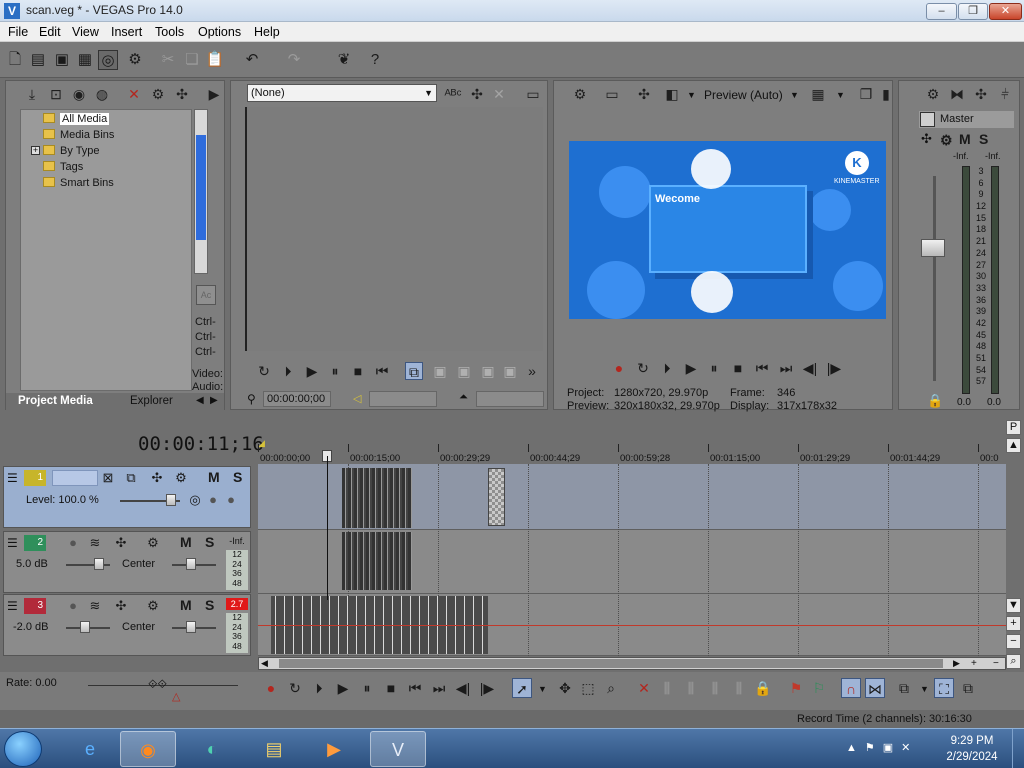 The image size is (1024, 768). Describe the element at coordinates (398, 749) in the screenshot. I see `vegas-icon: V` at that location.